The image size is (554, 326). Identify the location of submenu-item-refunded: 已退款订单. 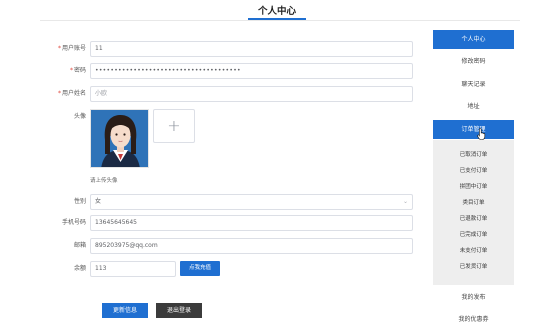
(473, 219).